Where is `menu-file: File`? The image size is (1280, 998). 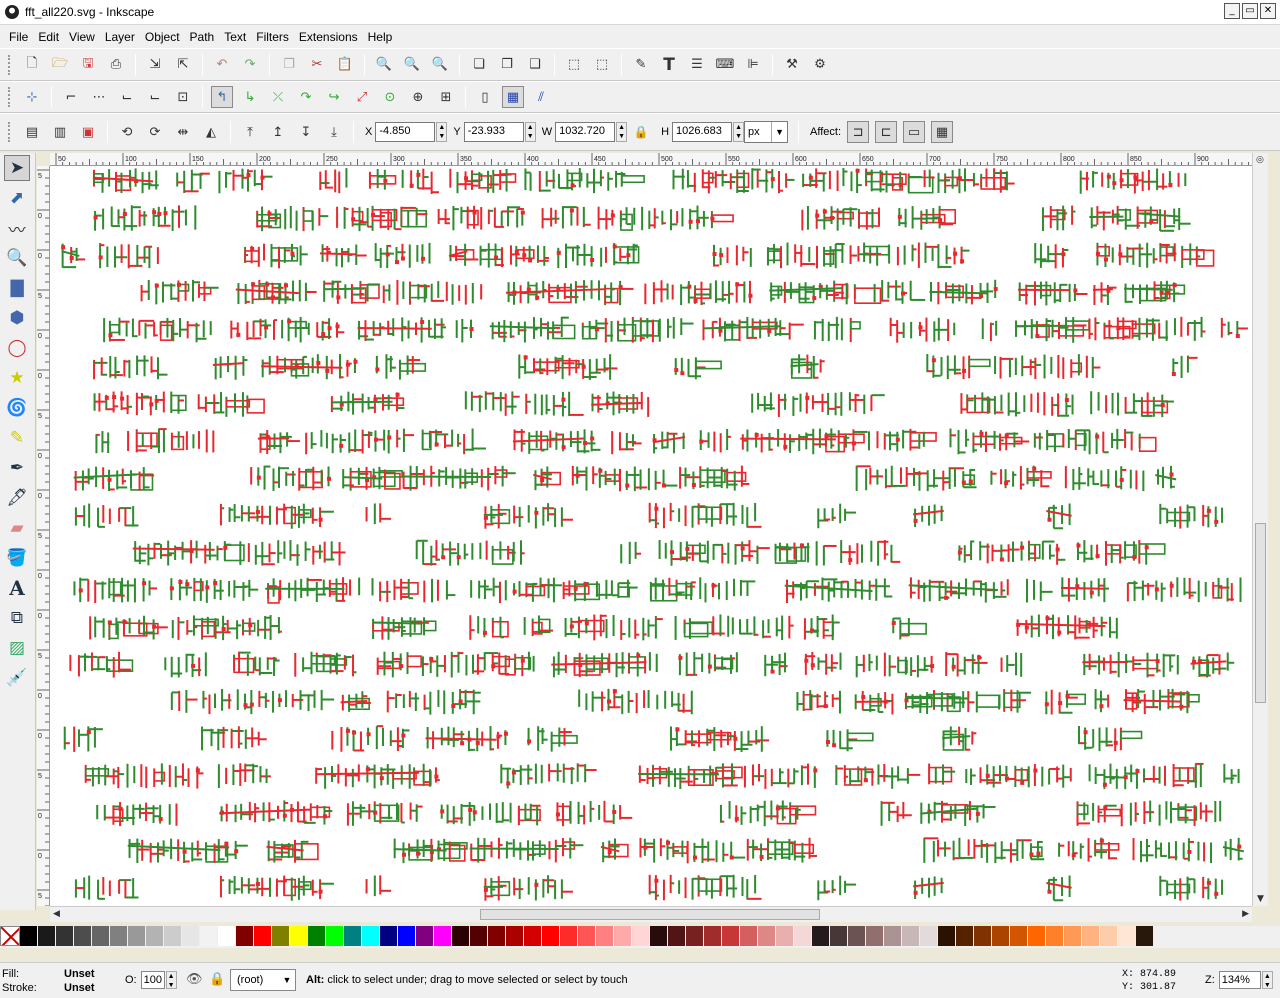
menu-file: File is located at coordinates (18, 37).